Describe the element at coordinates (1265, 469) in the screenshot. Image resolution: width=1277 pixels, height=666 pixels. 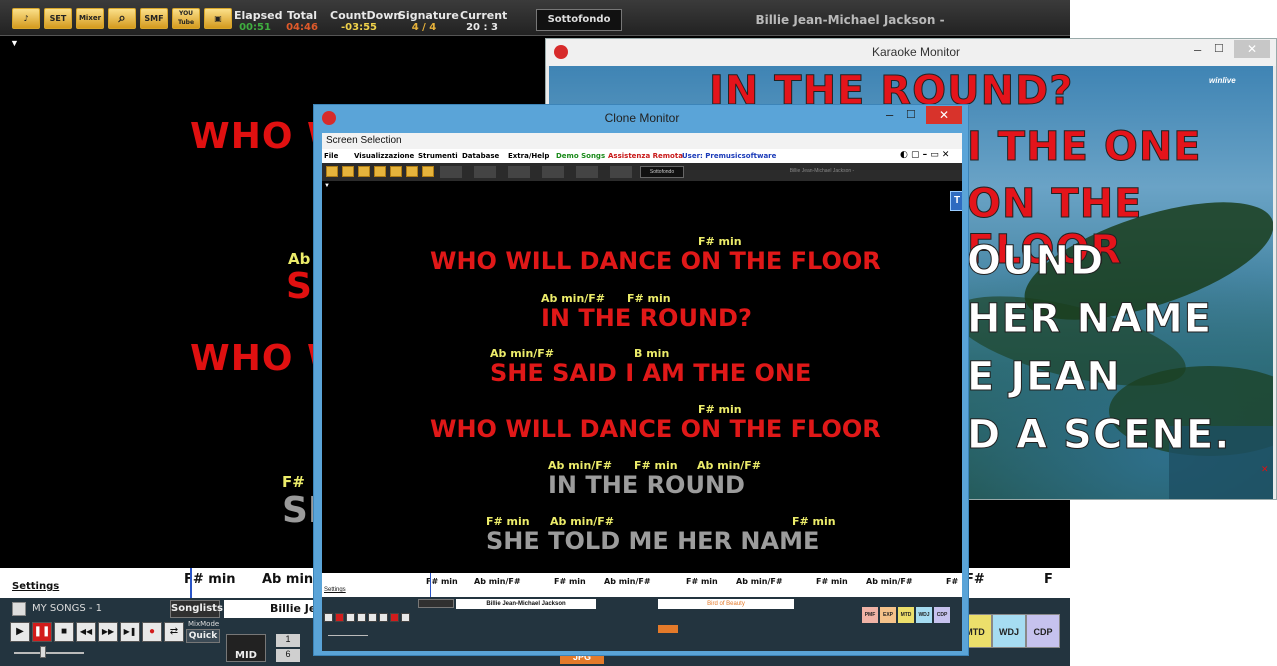
I see `close-small-icon: ✕` at that location.